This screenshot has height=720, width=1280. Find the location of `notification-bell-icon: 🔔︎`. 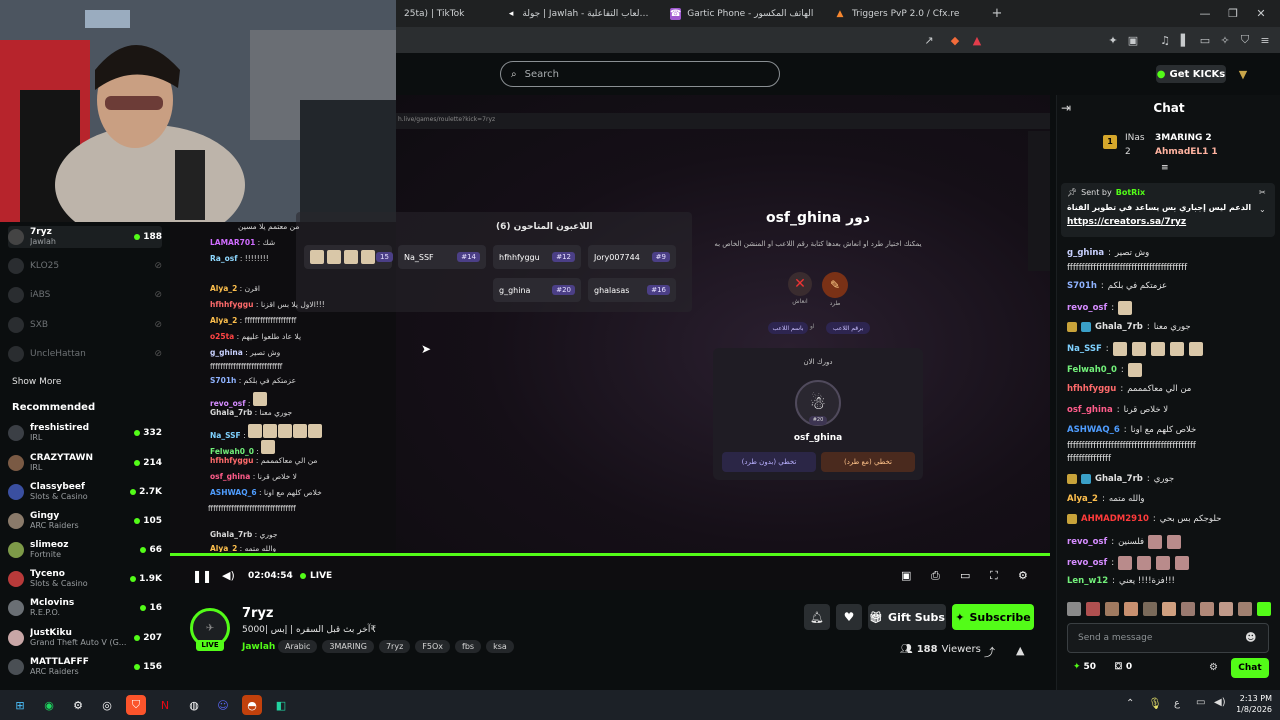

notification-bell-icon: 🔔︎ is located at coordinates (817, 617).